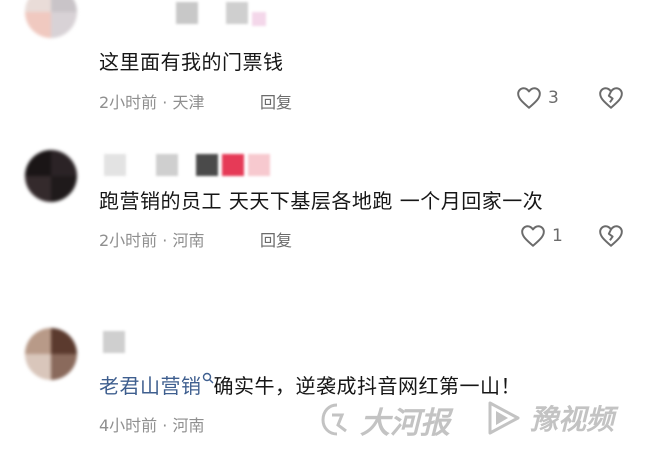 This screenshot has width=650, height=453. I want to click on comment-meta: 4小时前 · 河南, so click(152, 425).